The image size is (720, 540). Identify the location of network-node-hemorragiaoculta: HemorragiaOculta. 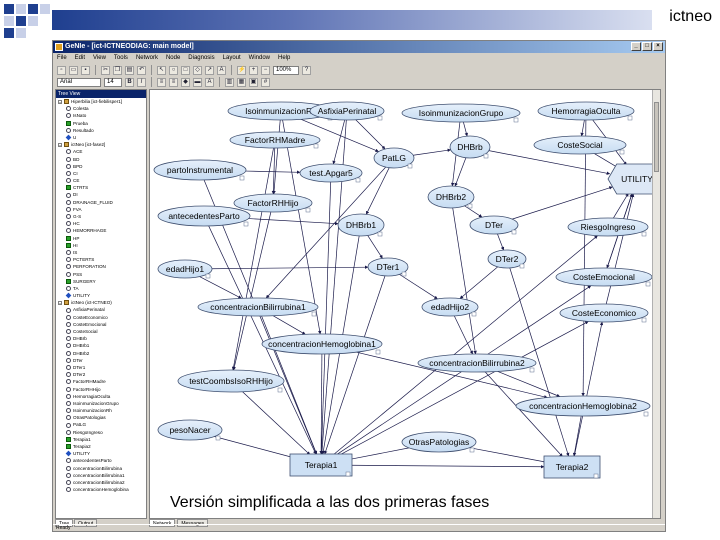
(586, 111).